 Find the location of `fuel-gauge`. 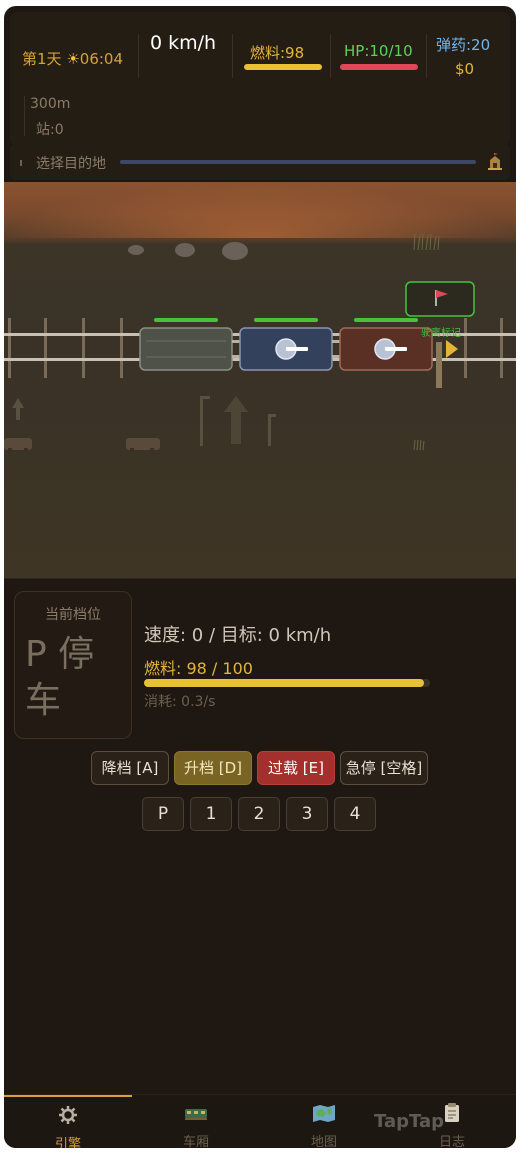

fuel-gauge is located at coordinates (287, 683).